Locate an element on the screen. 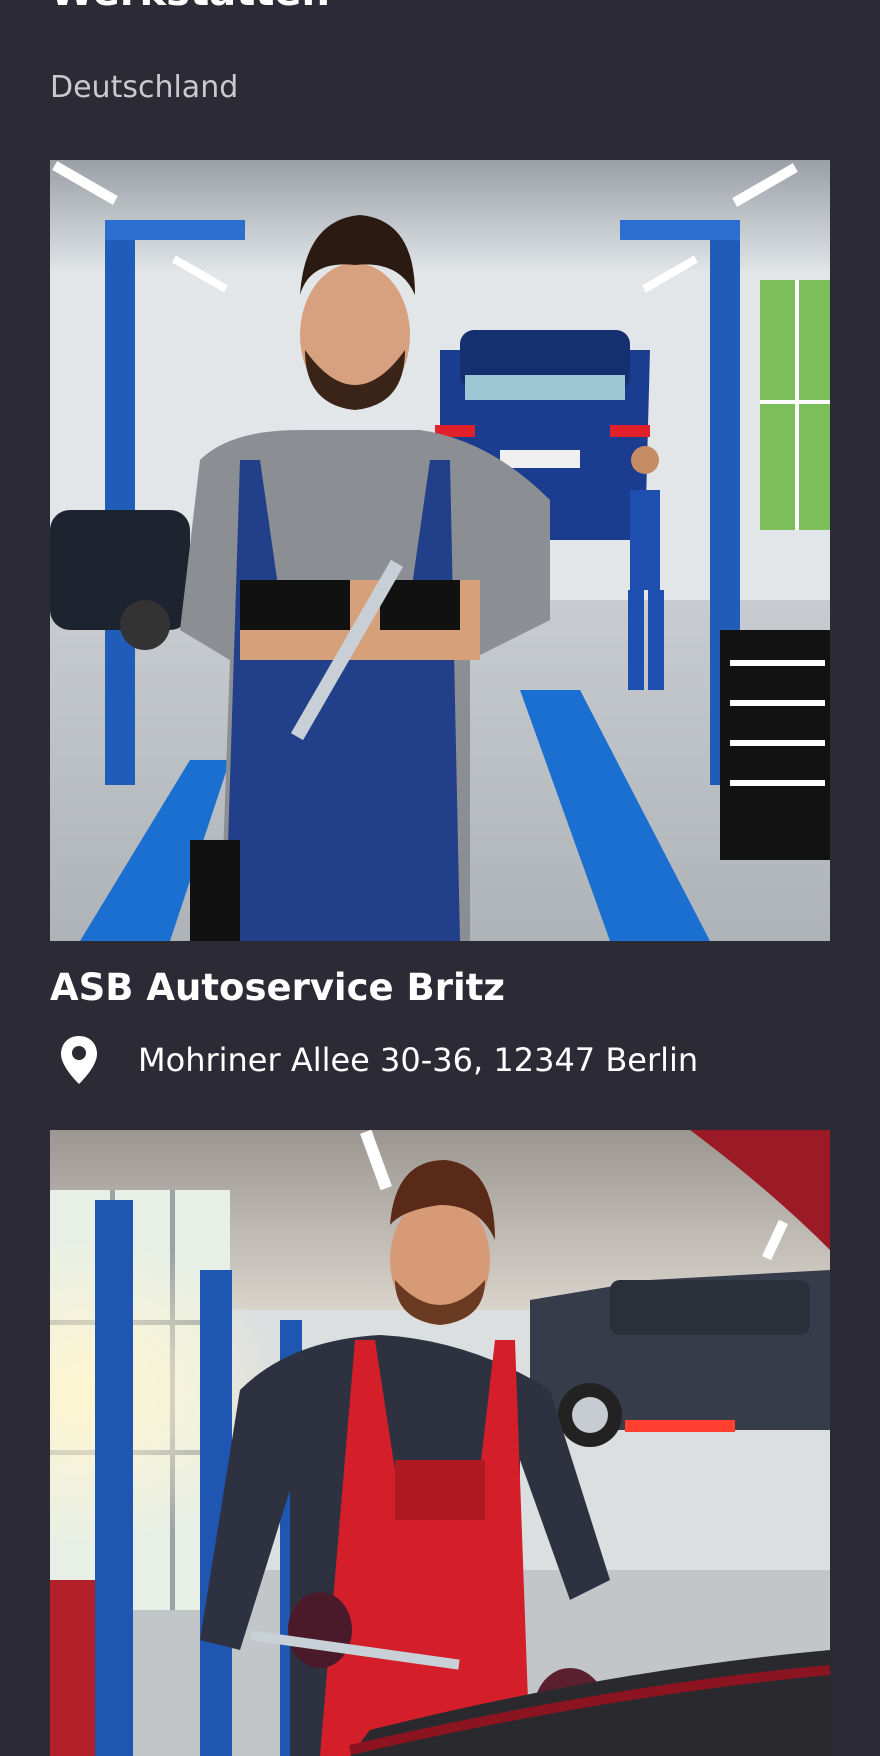 This screenshot has width=880, height=1756. workshop-address: Mohriner Allee 30-36, 12347 Berlin is located at coordinates (378, 1060).